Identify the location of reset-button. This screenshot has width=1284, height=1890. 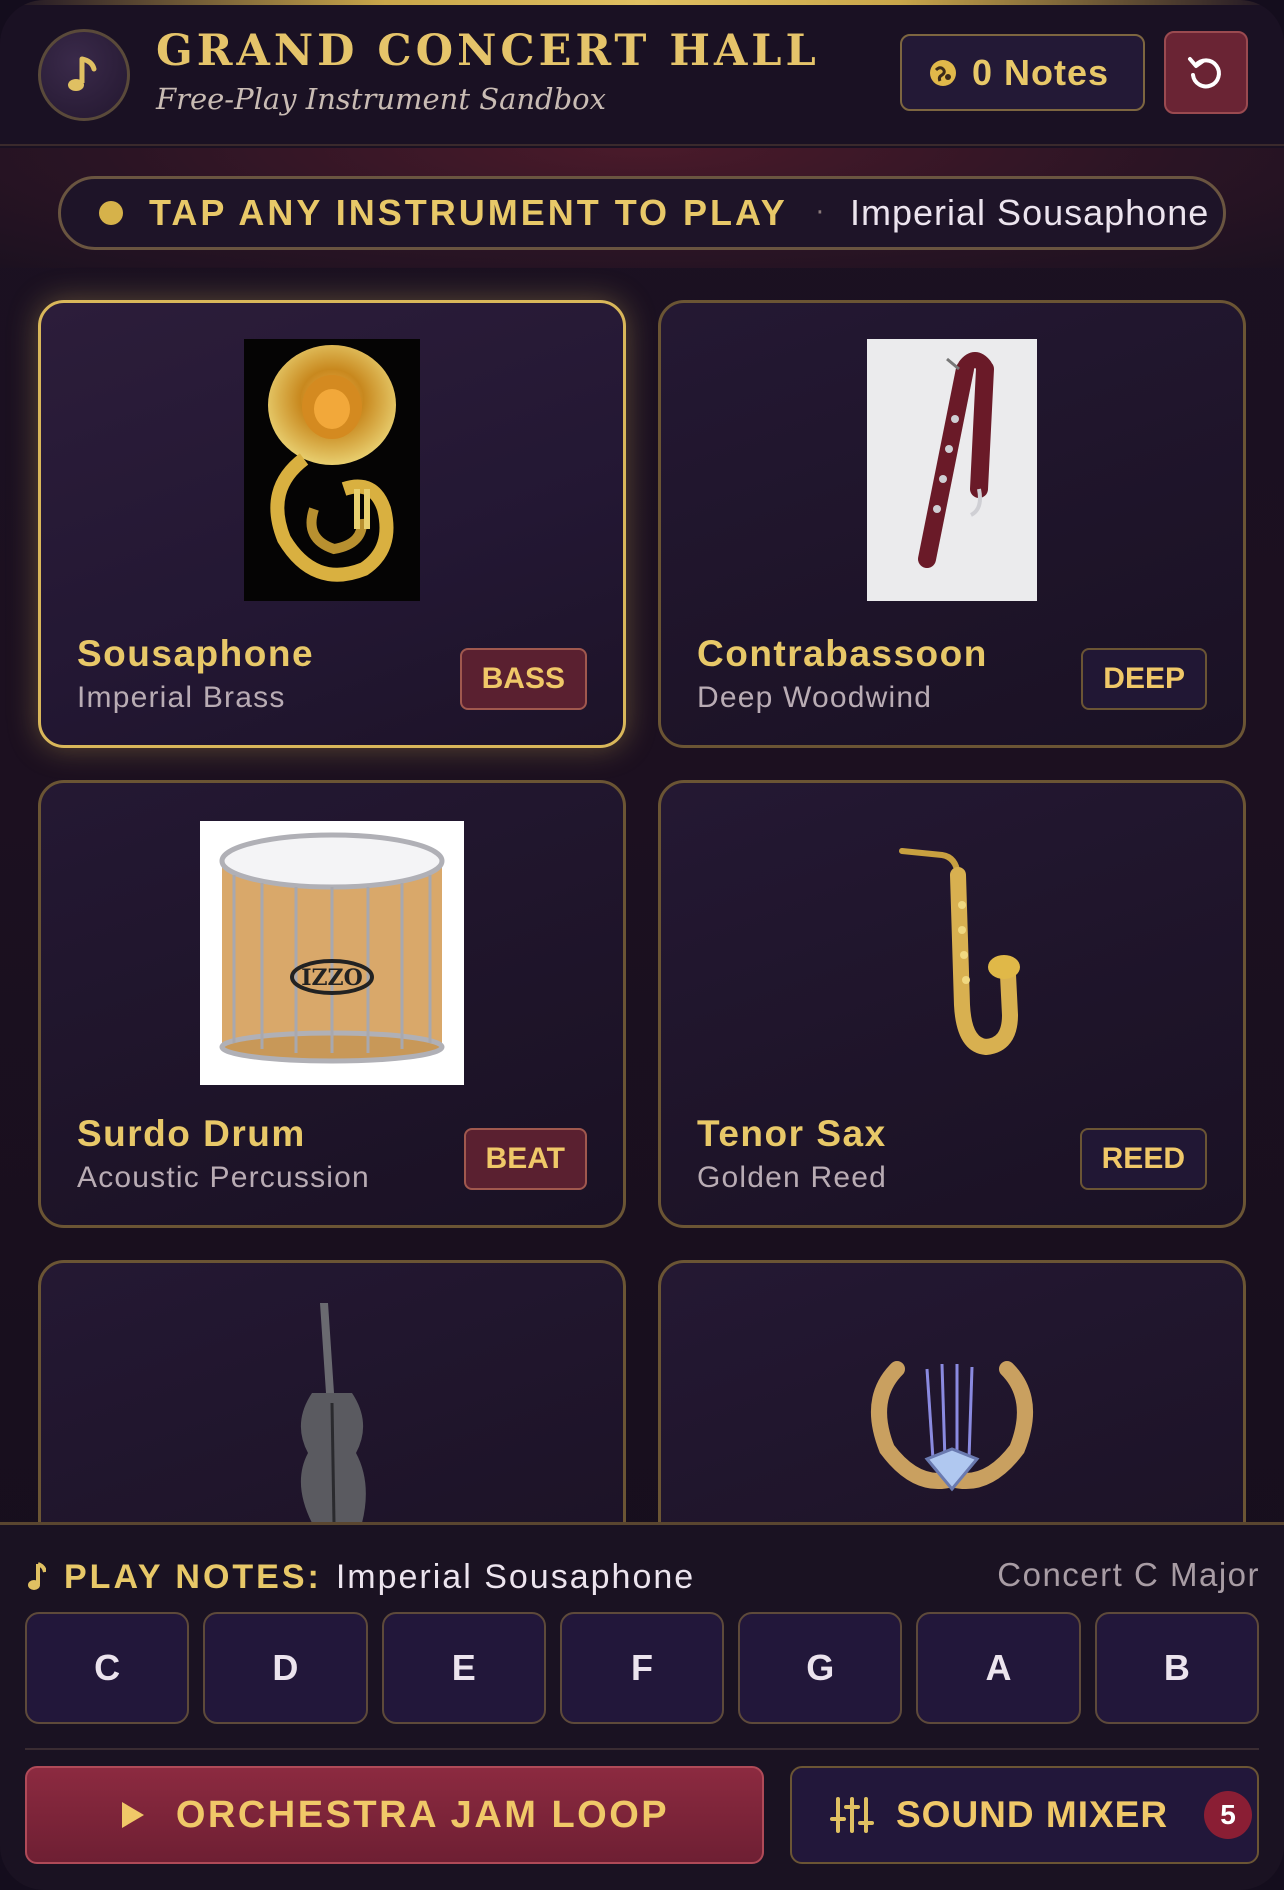
(1206, 72).